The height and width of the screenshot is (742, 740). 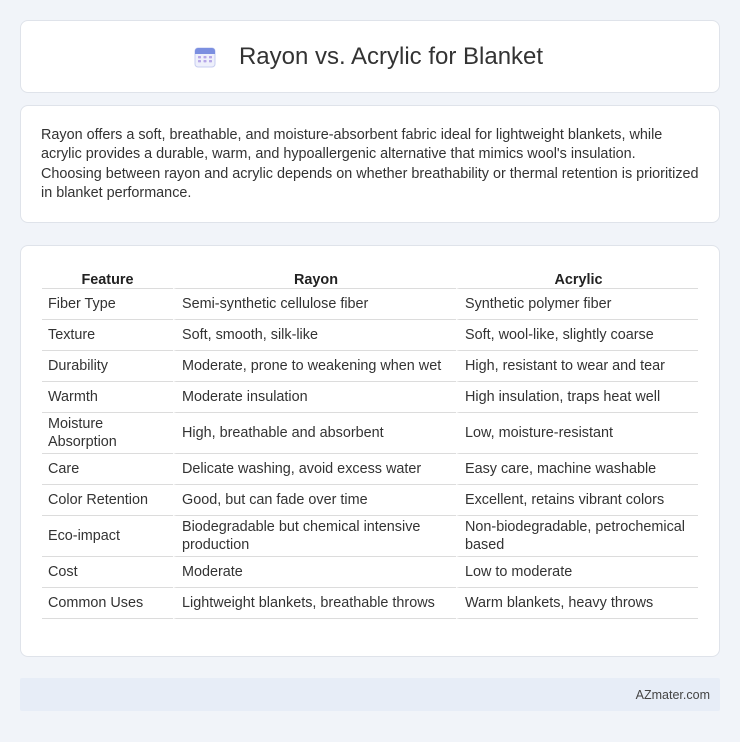 What do you see at coordinates (577, 603) in the screenshot?
I see `acrylic-cell: Warm blankets, heavy throws` at bounding box center [577, 603].